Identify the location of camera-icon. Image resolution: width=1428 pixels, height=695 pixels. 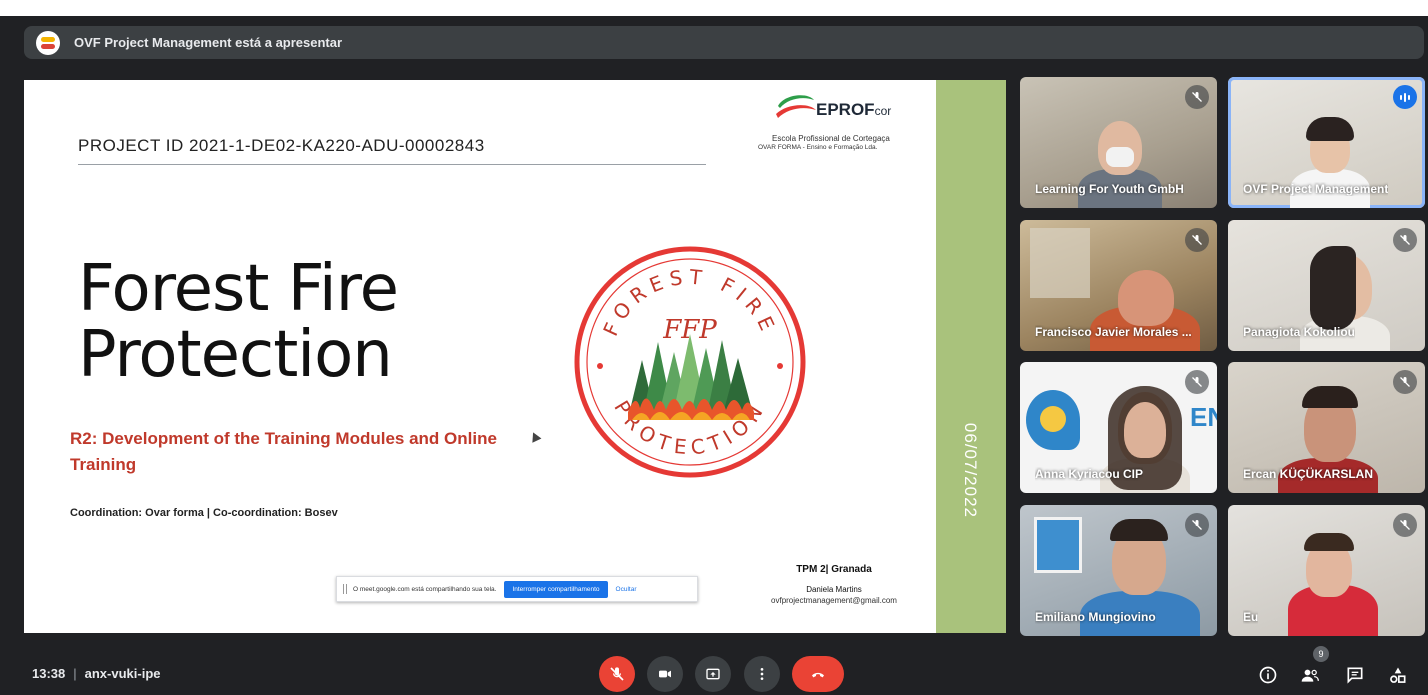
(665, 674).